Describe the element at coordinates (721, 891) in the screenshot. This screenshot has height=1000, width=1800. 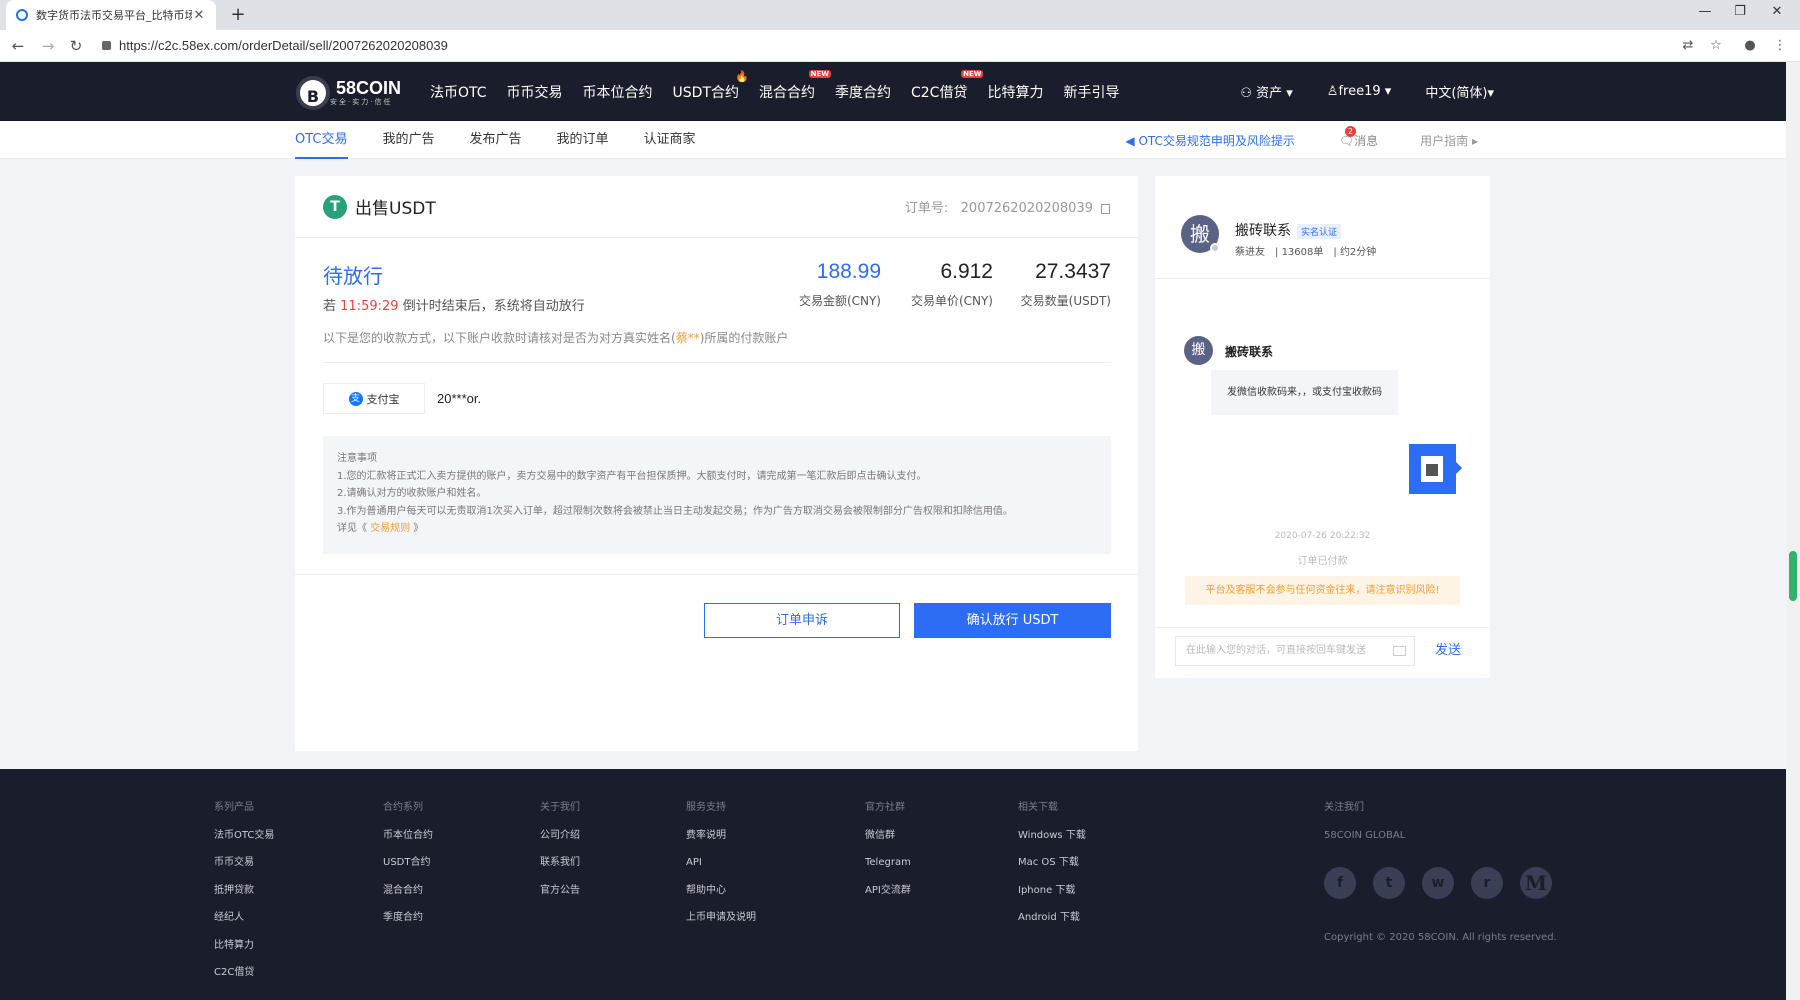
I see `footer-link: 帮助中心` at that location.